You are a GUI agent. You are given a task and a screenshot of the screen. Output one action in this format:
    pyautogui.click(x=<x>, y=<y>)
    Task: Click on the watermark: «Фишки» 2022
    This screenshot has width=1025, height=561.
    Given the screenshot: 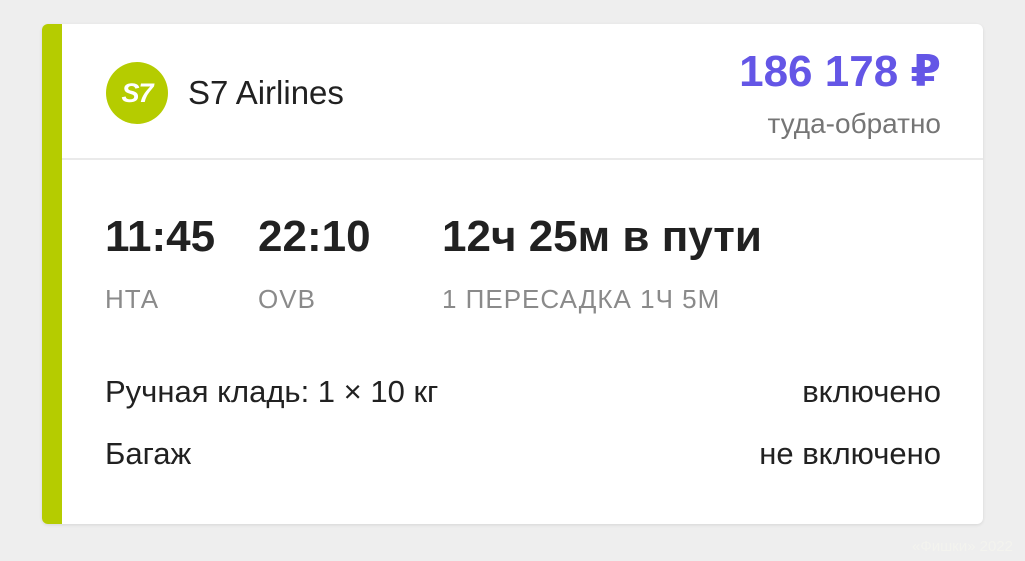 What is the action you would take?
    pyautogui.click(x=962, y=546)
    